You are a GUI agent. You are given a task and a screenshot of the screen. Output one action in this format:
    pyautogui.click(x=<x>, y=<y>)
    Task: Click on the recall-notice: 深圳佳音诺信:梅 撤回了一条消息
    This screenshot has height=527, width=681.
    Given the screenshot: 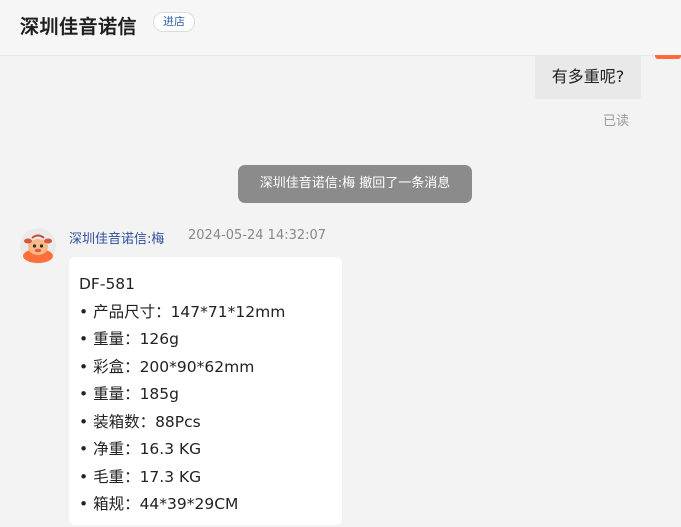 What is the action you would take?
    pyautogui.click(x=355, y=184)
    